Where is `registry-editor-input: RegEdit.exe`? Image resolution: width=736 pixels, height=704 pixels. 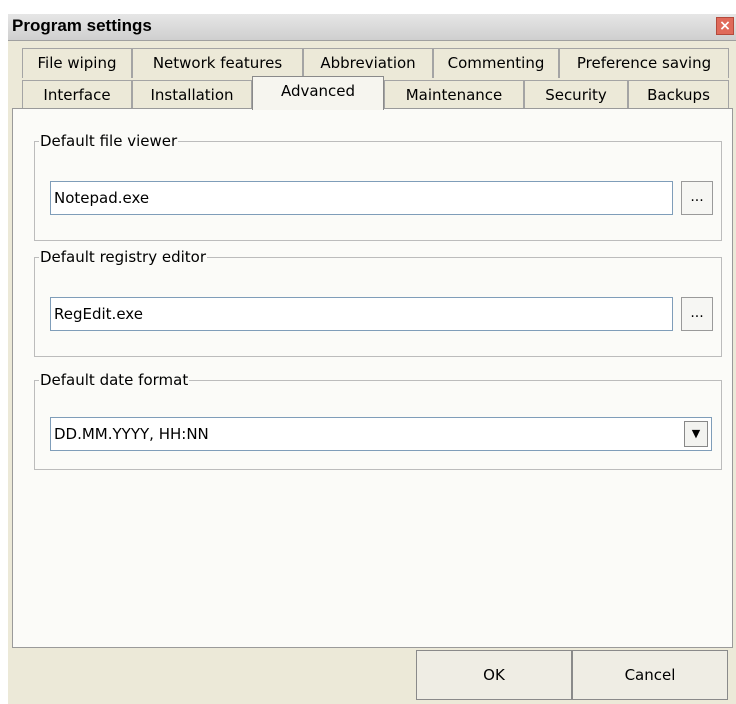 registry-editor-input: RegEdit.exe is located at coordinates (361, 314).